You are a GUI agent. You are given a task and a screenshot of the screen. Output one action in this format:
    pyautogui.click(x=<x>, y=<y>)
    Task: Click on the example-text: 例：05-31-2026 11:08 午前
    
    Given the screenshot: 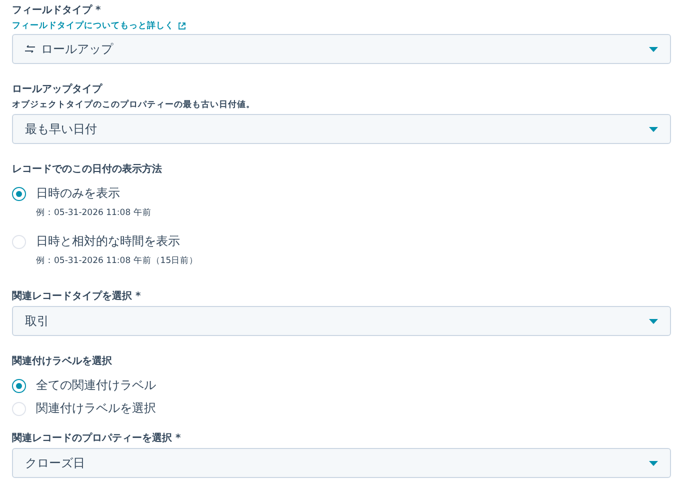 What is the action you would take?
    pyautogui.click(x=94, y=213)
    